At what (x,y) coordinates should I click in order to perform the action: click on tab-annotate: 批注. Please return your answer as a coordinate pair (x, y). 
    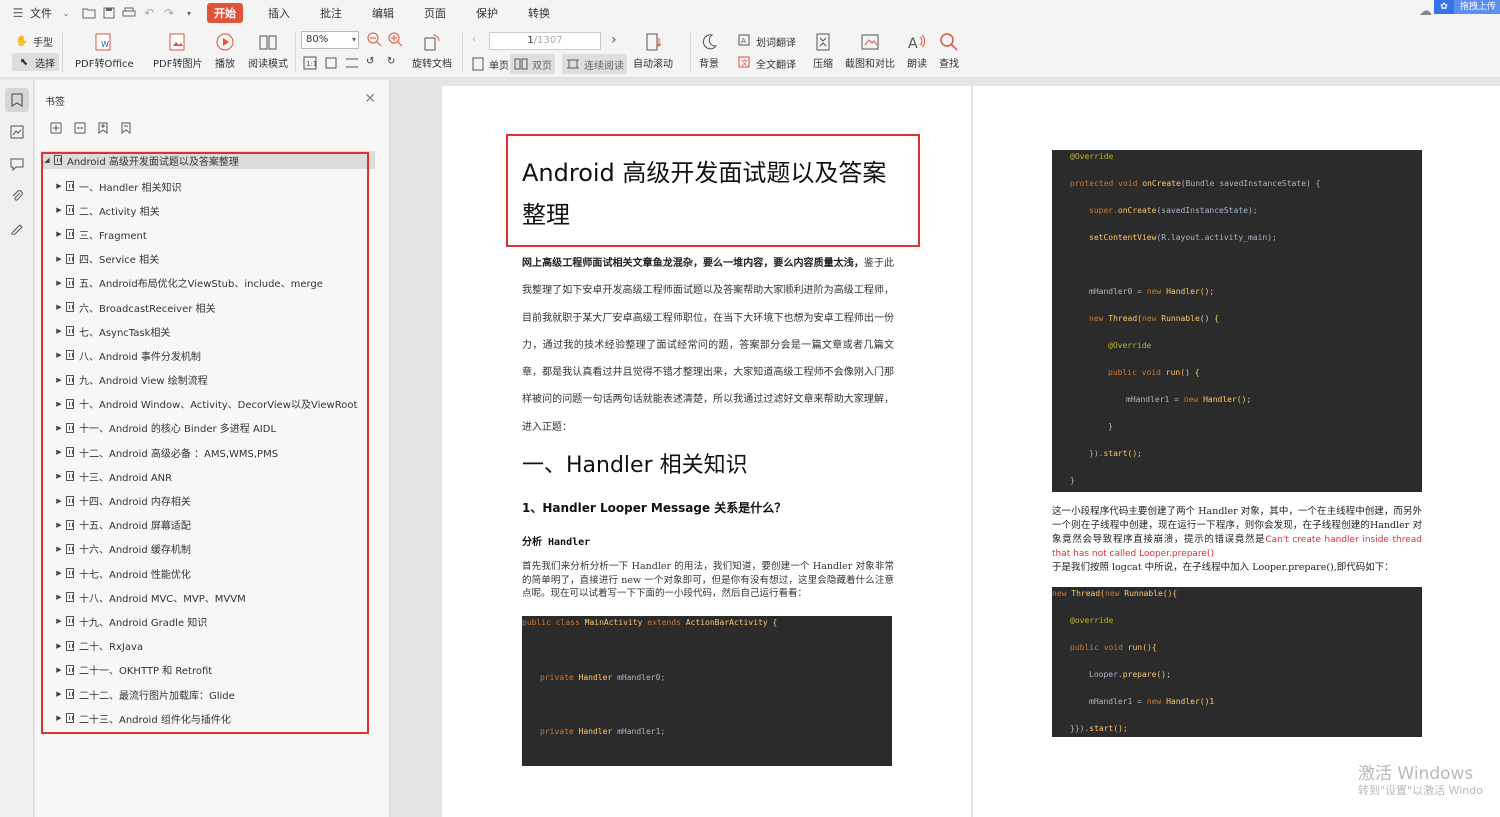
    Looking at the image, I should click on (331, 13).